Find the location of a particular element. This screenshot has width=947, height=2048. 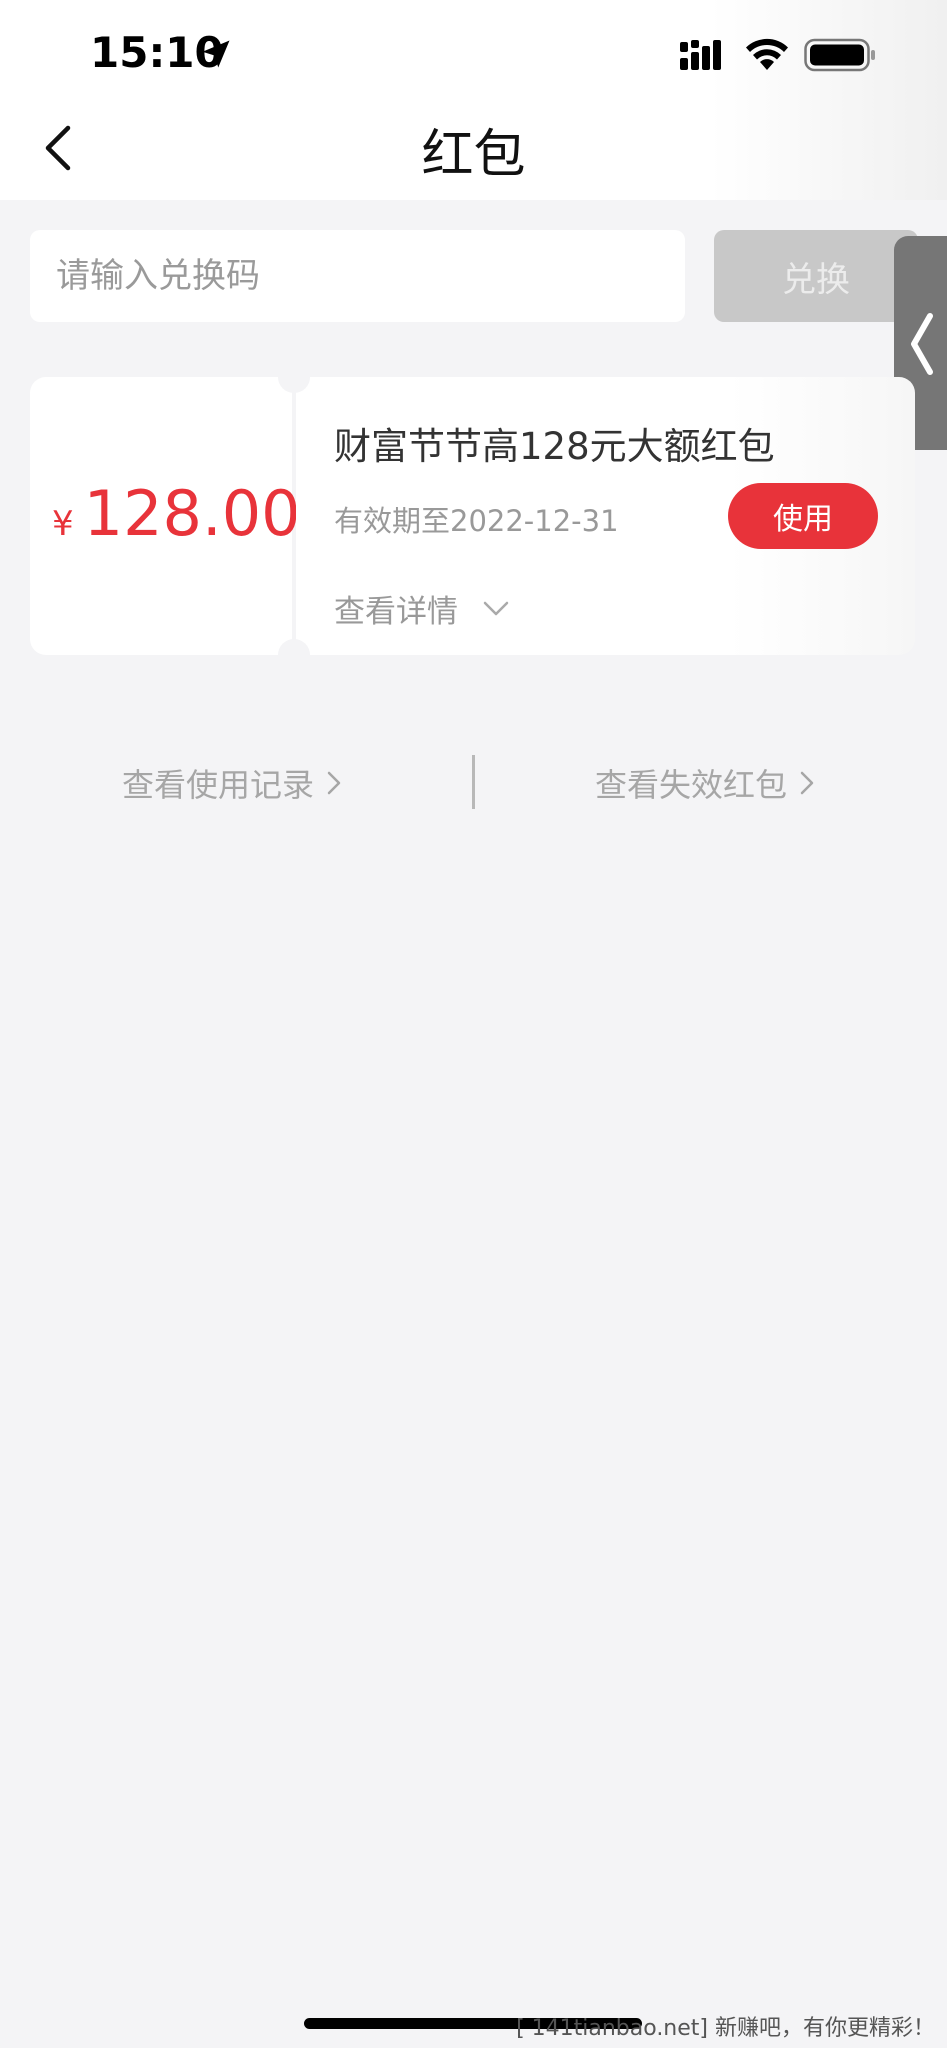

view-details-label: 查看详情 is located at coordinates (396, 612).